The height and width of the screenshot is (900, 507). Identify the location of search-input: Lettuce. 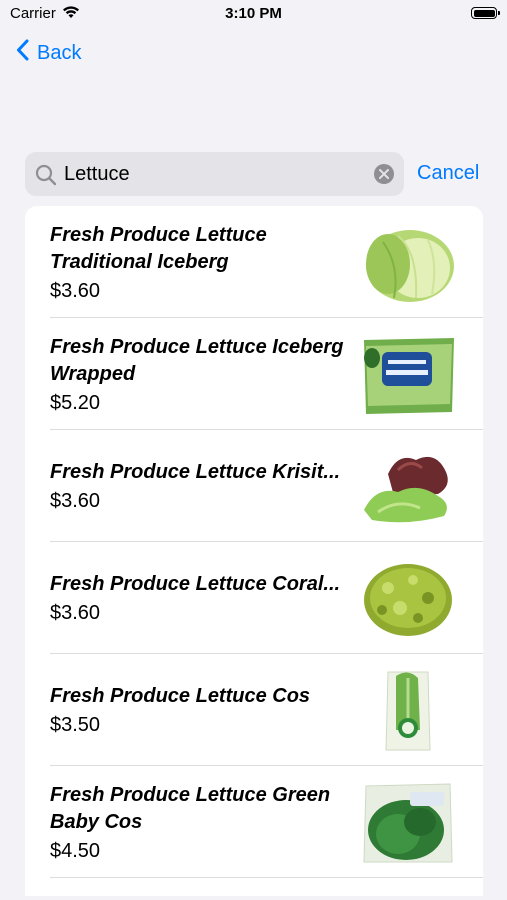
(97, 174).